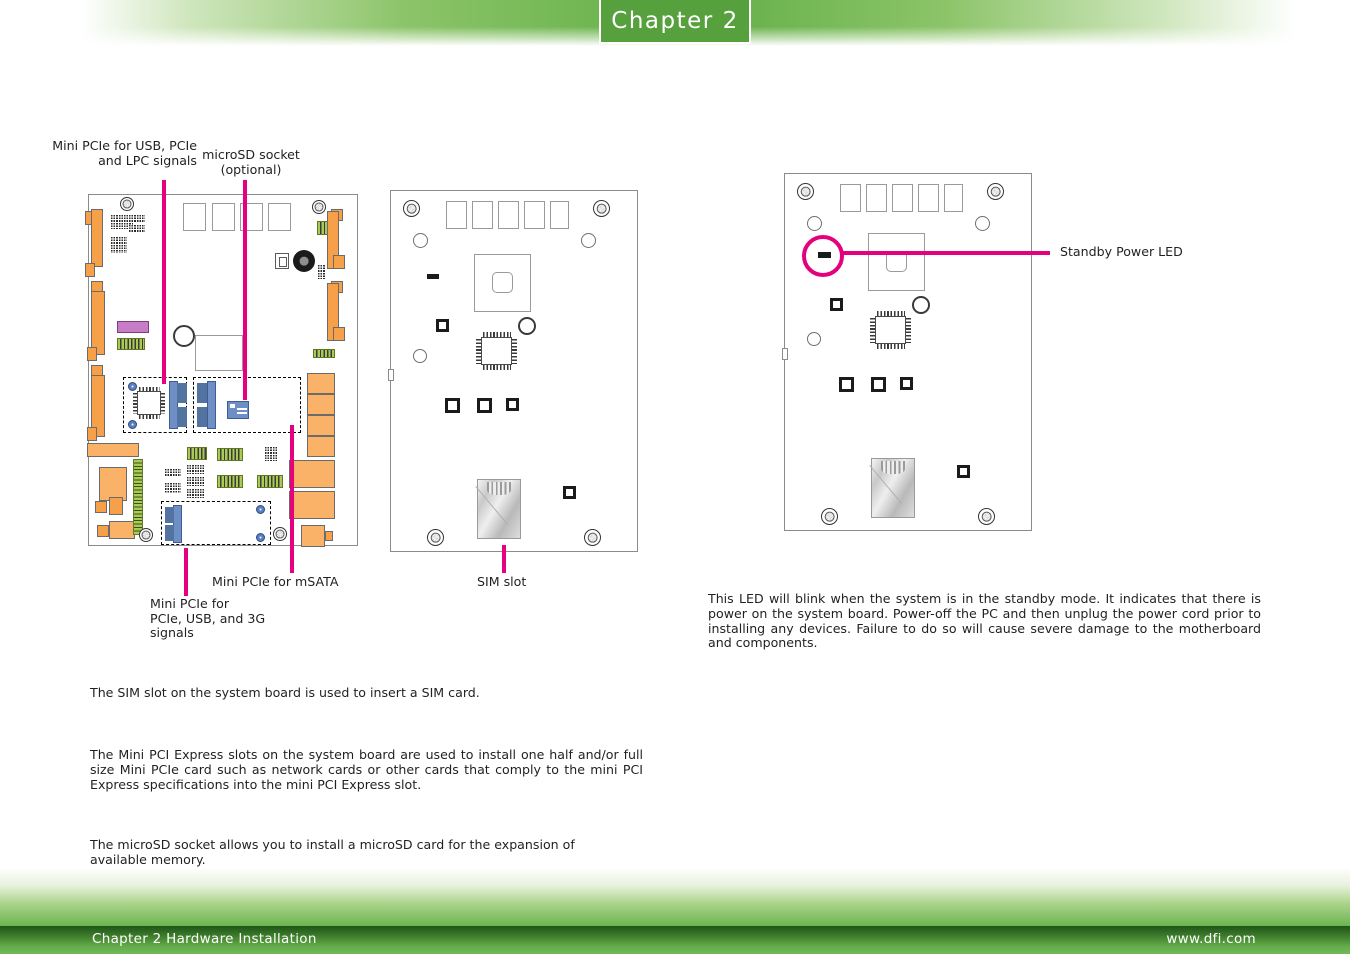 Image resolution: width=1350 pixels, height=954 pixels. I want to click on usb-connector-icon, so click(282, 261).